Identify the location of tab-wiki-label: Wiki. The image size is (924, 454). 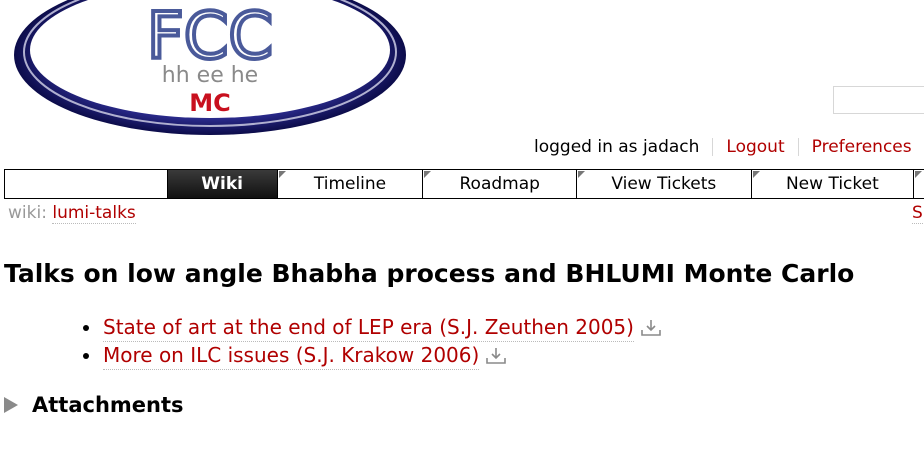
(222, 184).